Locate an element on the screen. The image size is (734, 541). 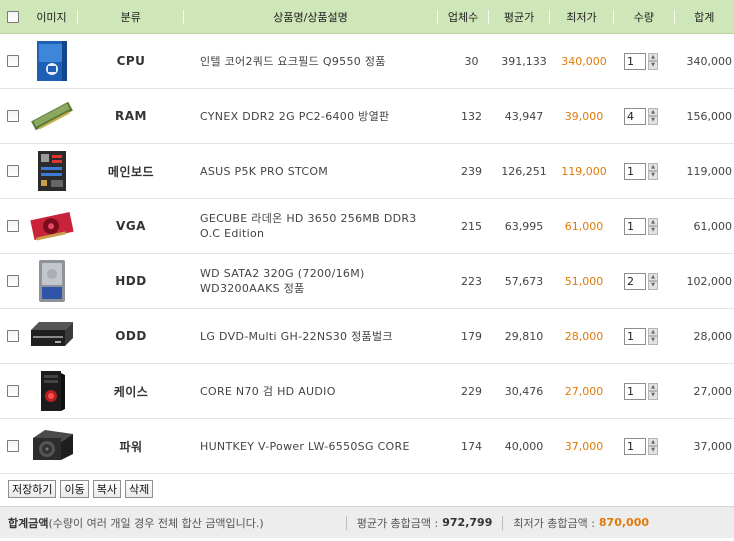
average-price: 391,133 is located at coordinates (524, 61).